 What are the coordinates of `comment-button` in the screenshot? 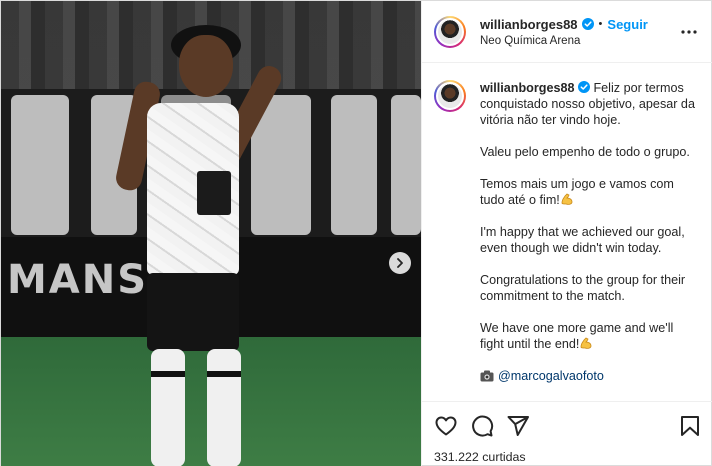 It's located at (482, 426).